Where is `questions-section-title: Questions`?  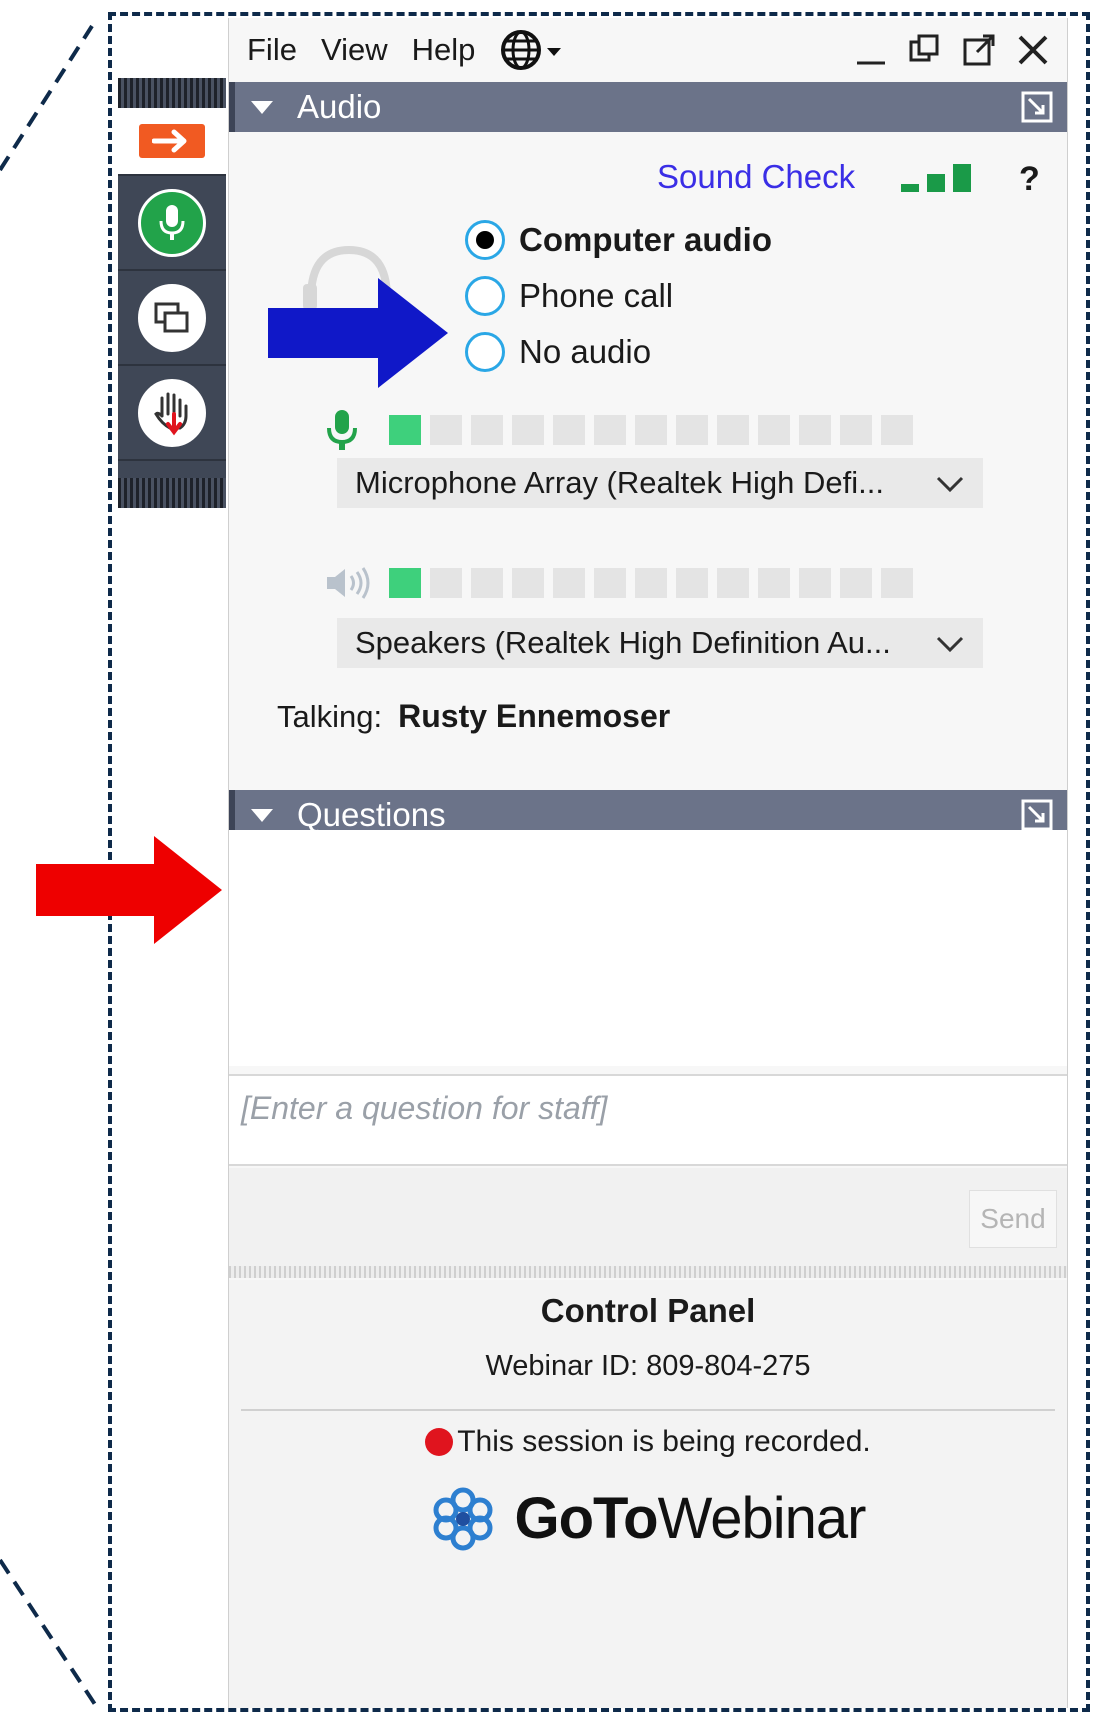 questions-section-title: Questions is located at coordinates (371, 814).